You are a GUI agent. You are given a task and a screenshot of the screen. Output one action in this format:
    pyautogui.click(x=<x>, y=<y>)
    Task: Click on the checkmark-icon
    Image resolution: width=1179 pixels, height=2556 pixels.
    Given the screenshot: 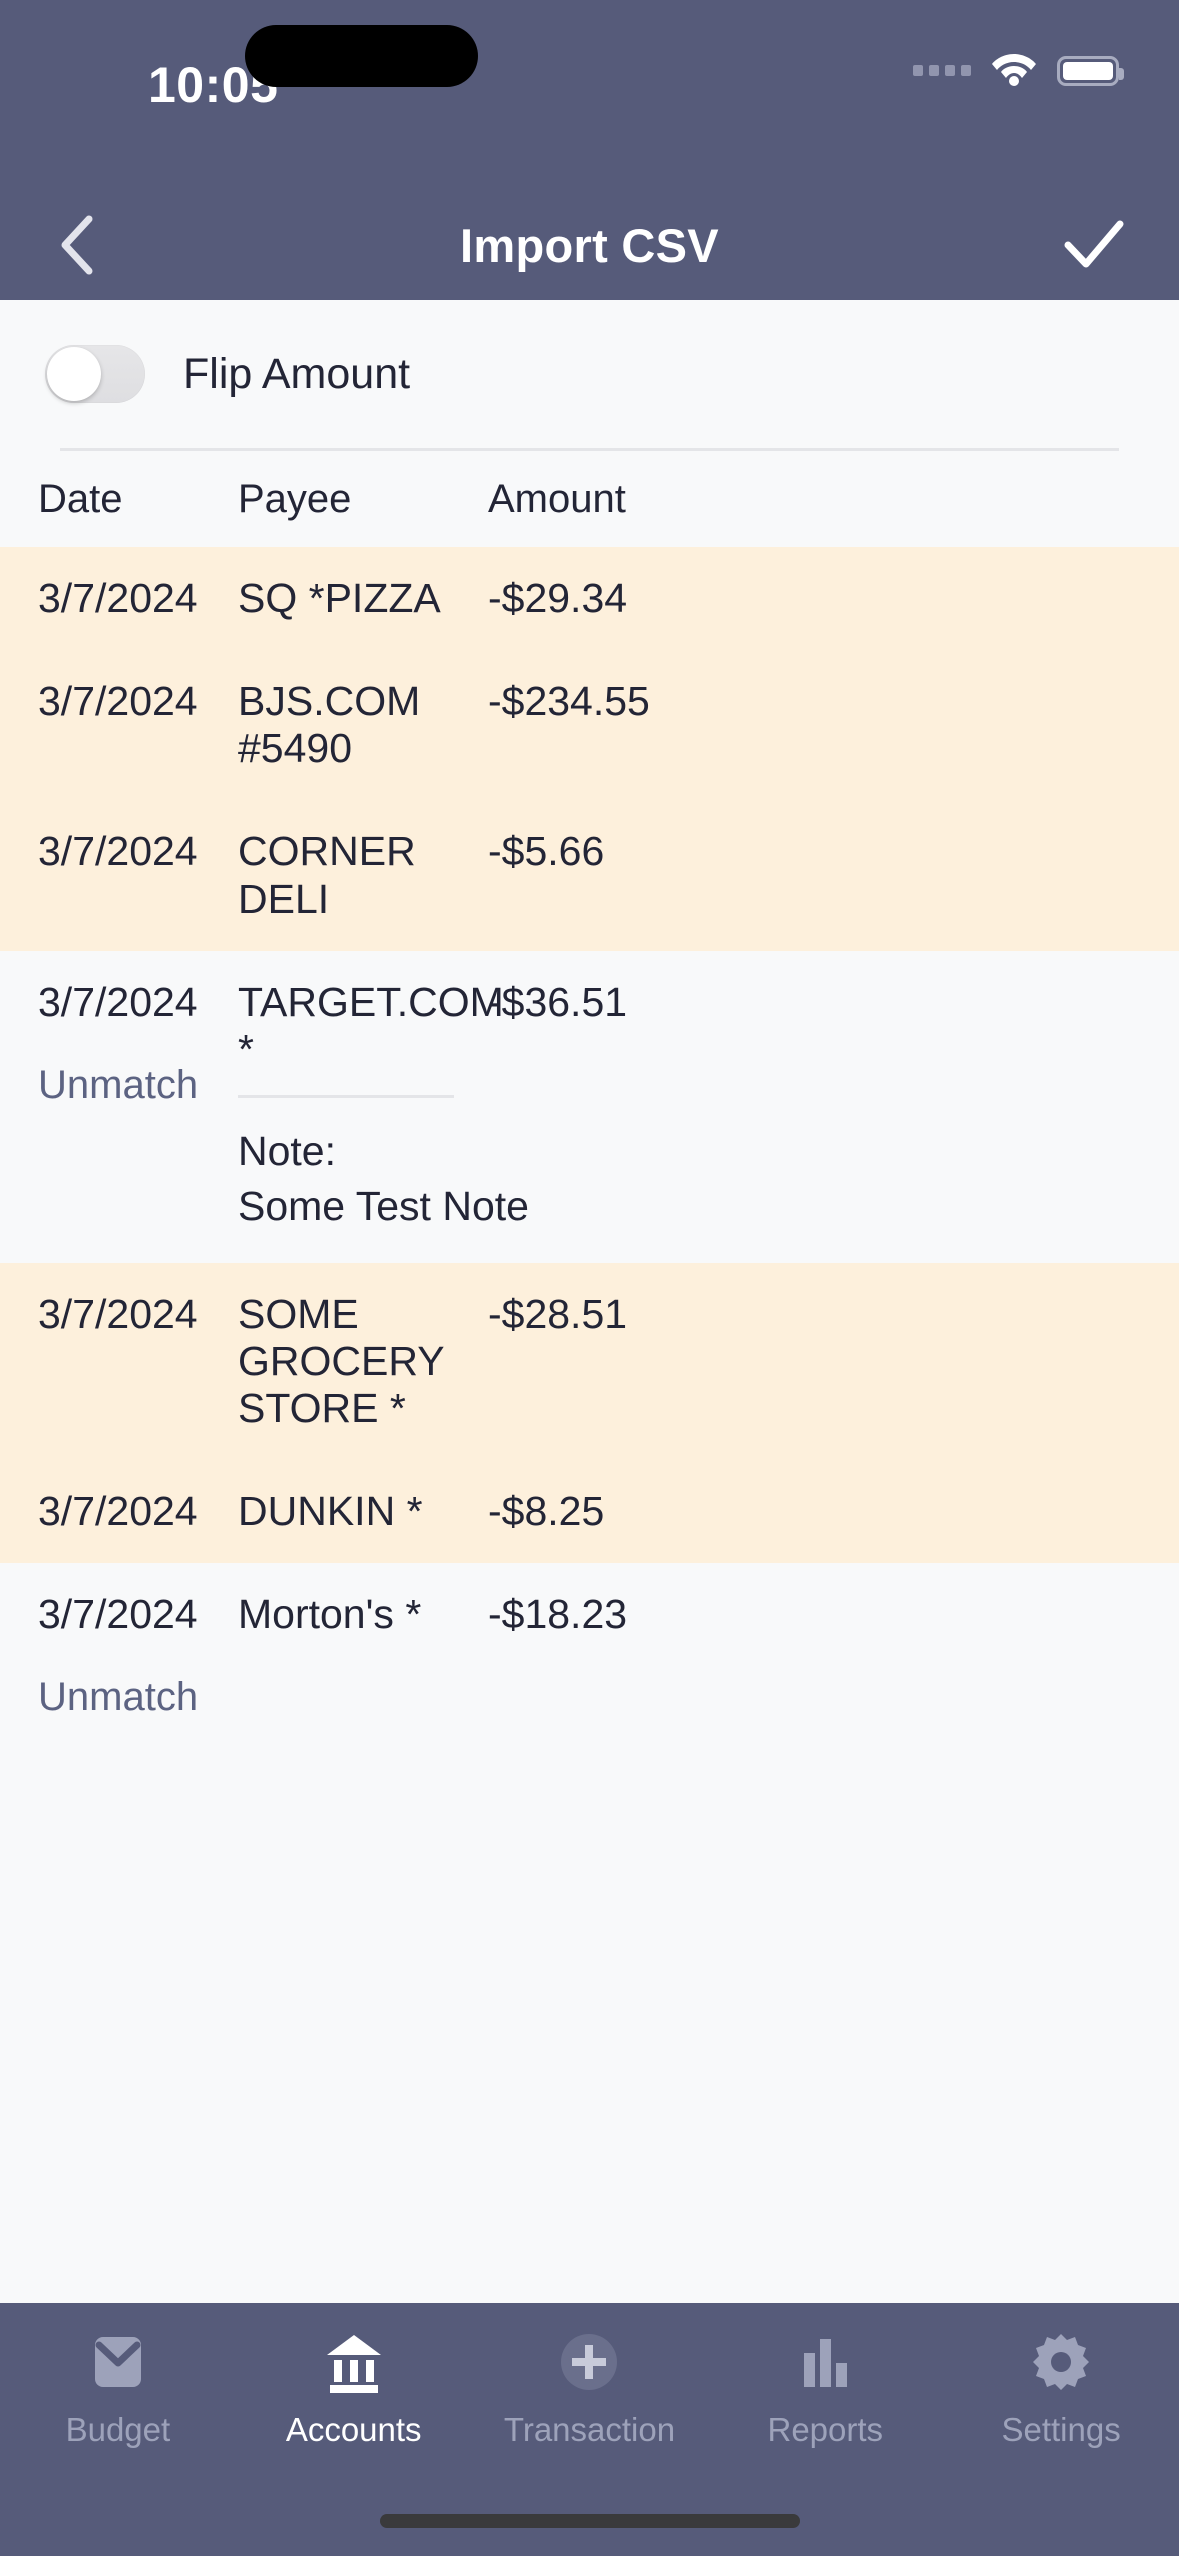 What is the action you would take?
    pyautogui.click(x=1094, y=244)
    